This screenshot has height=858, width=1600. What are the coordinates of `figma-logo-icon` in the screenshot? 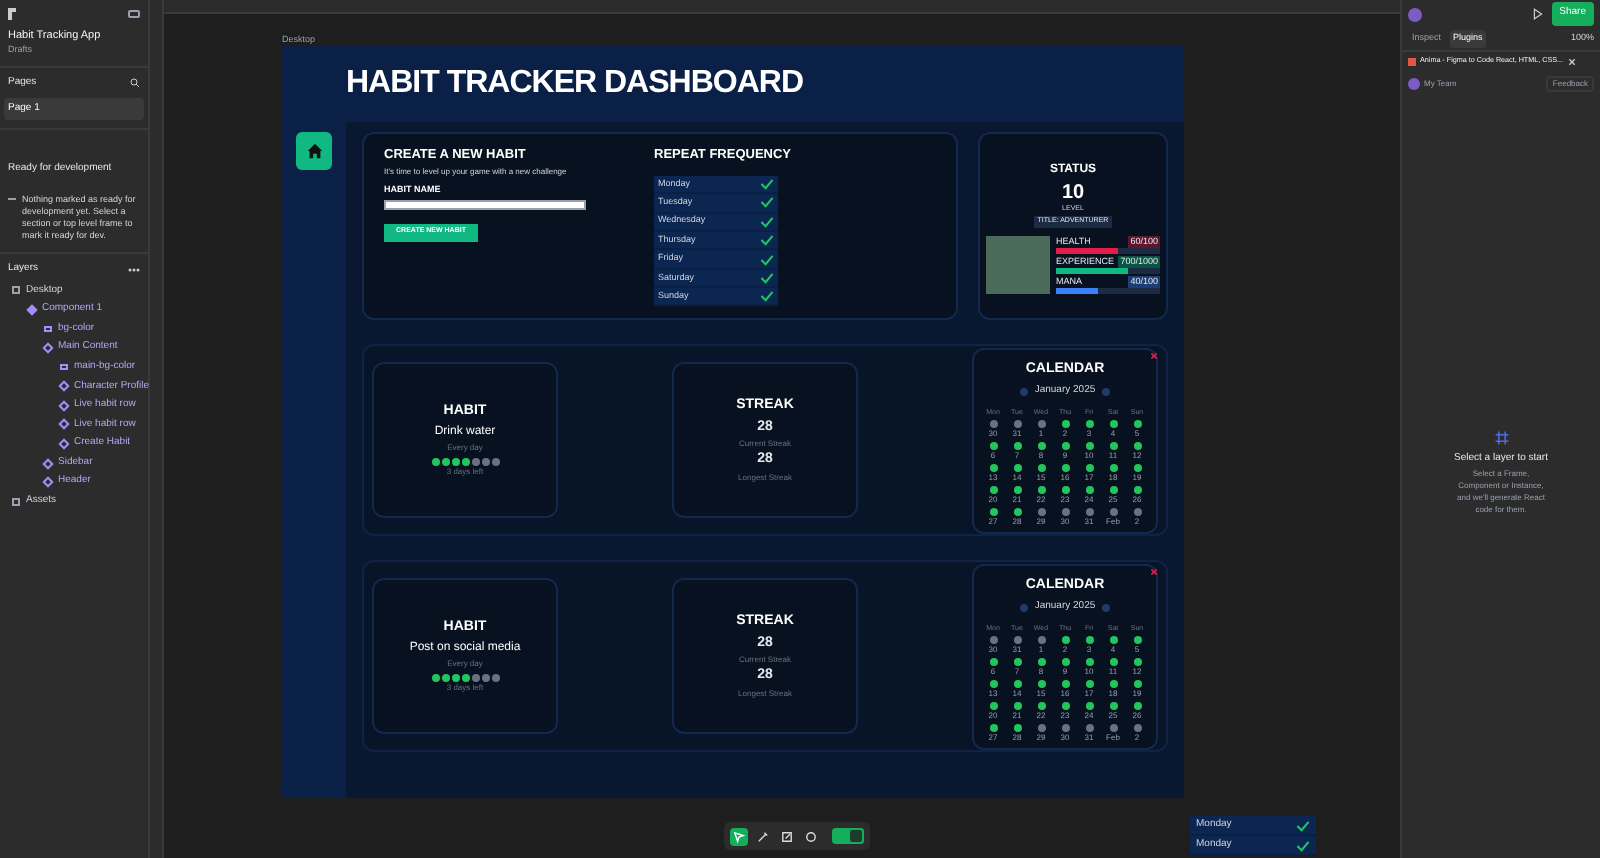 It's located at (12, 14).